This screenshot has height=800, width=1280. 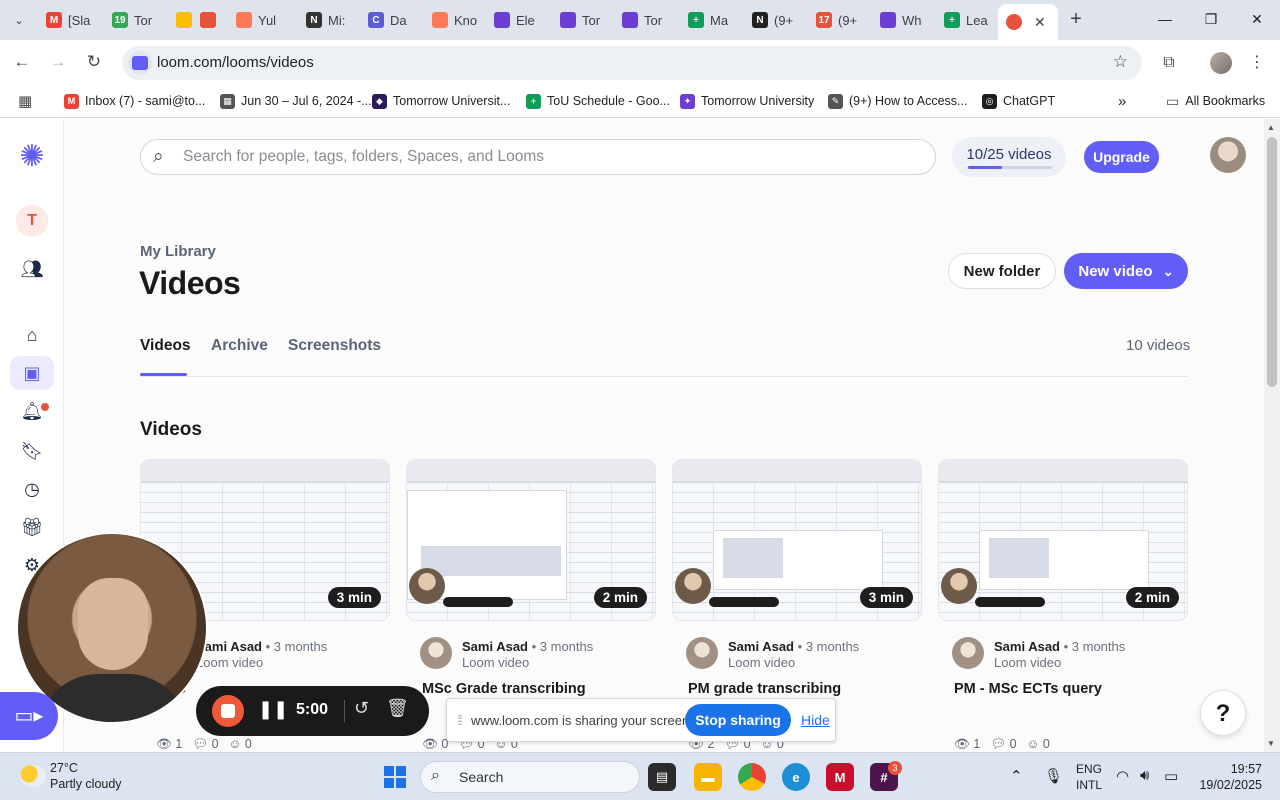 I want to click on tab-videos: Videos, so click(x=165, y=346).